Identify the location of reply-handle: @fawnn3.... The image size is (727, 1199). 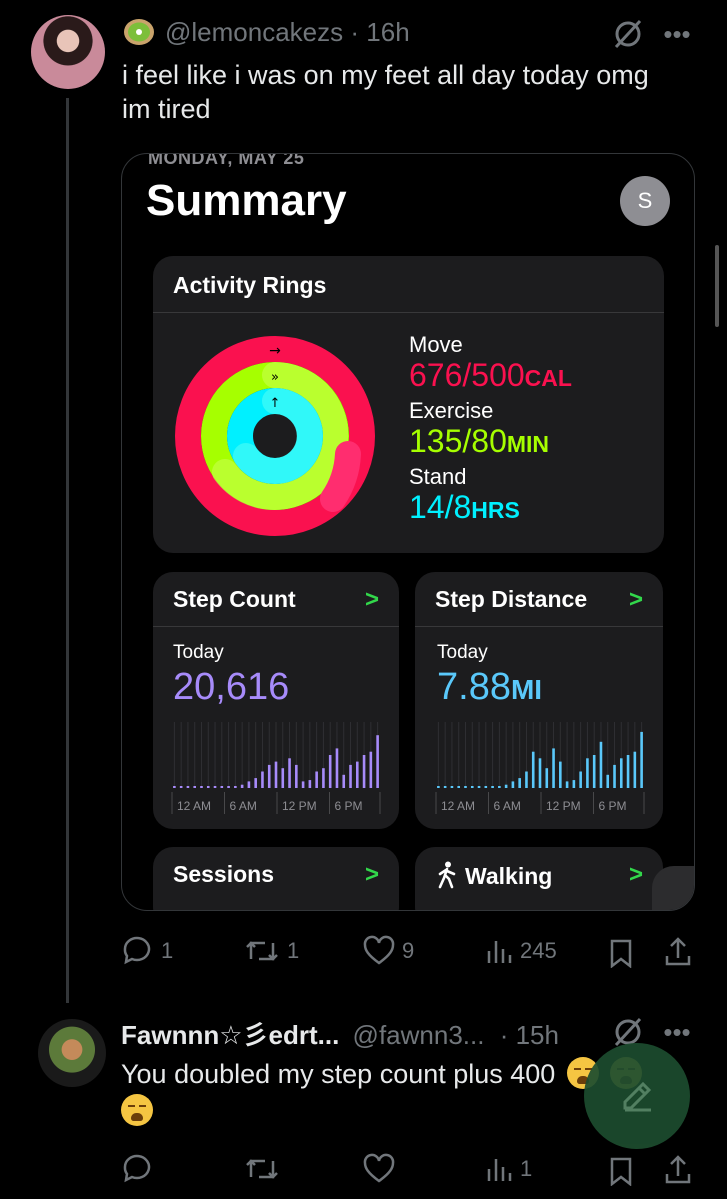
(419, 1035).